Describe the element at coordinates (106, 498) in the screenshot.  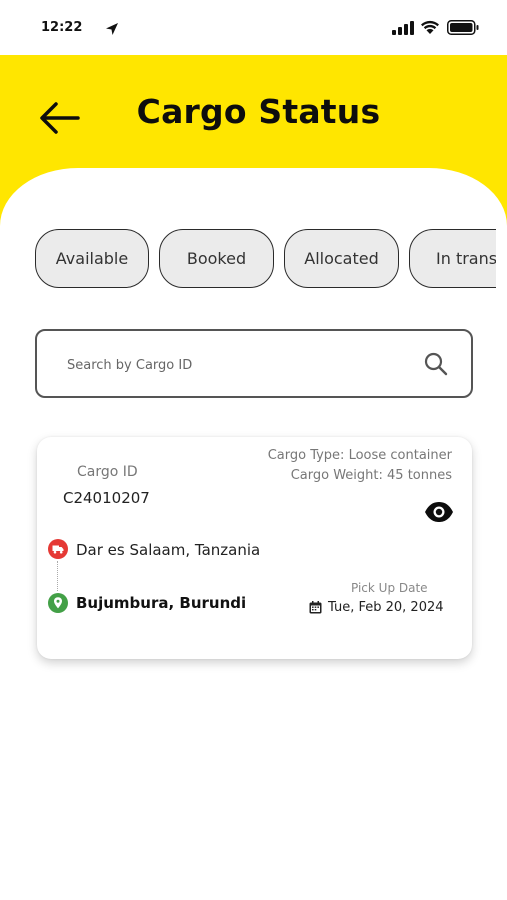
I see `cargo-id-value: C24010207` at that location.